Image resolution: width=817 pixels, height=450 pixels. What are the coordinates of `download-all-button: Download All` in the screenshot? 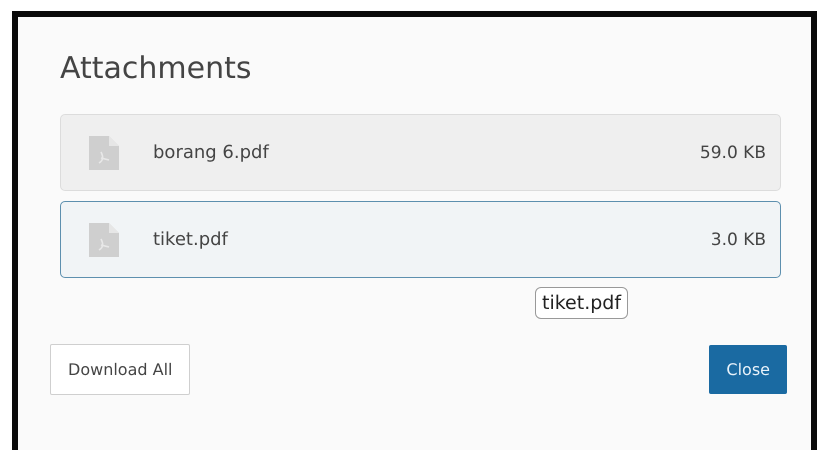 It's located at (120, 369).